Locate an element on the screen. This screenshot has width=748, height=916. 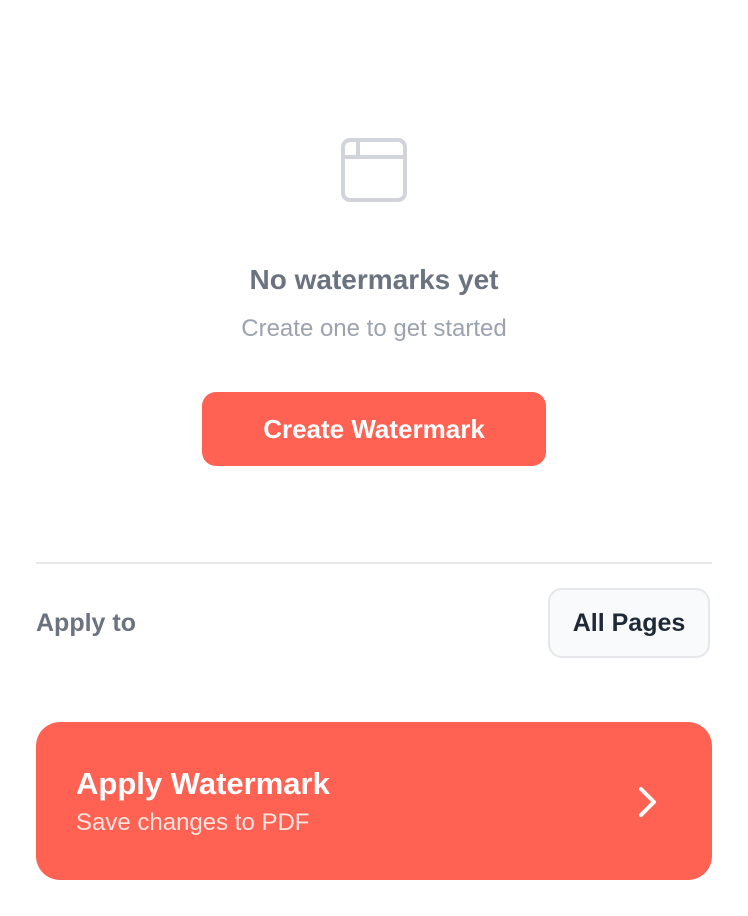
apply-watermark-title: Apply Watermark is located at coordinates (203, 783).